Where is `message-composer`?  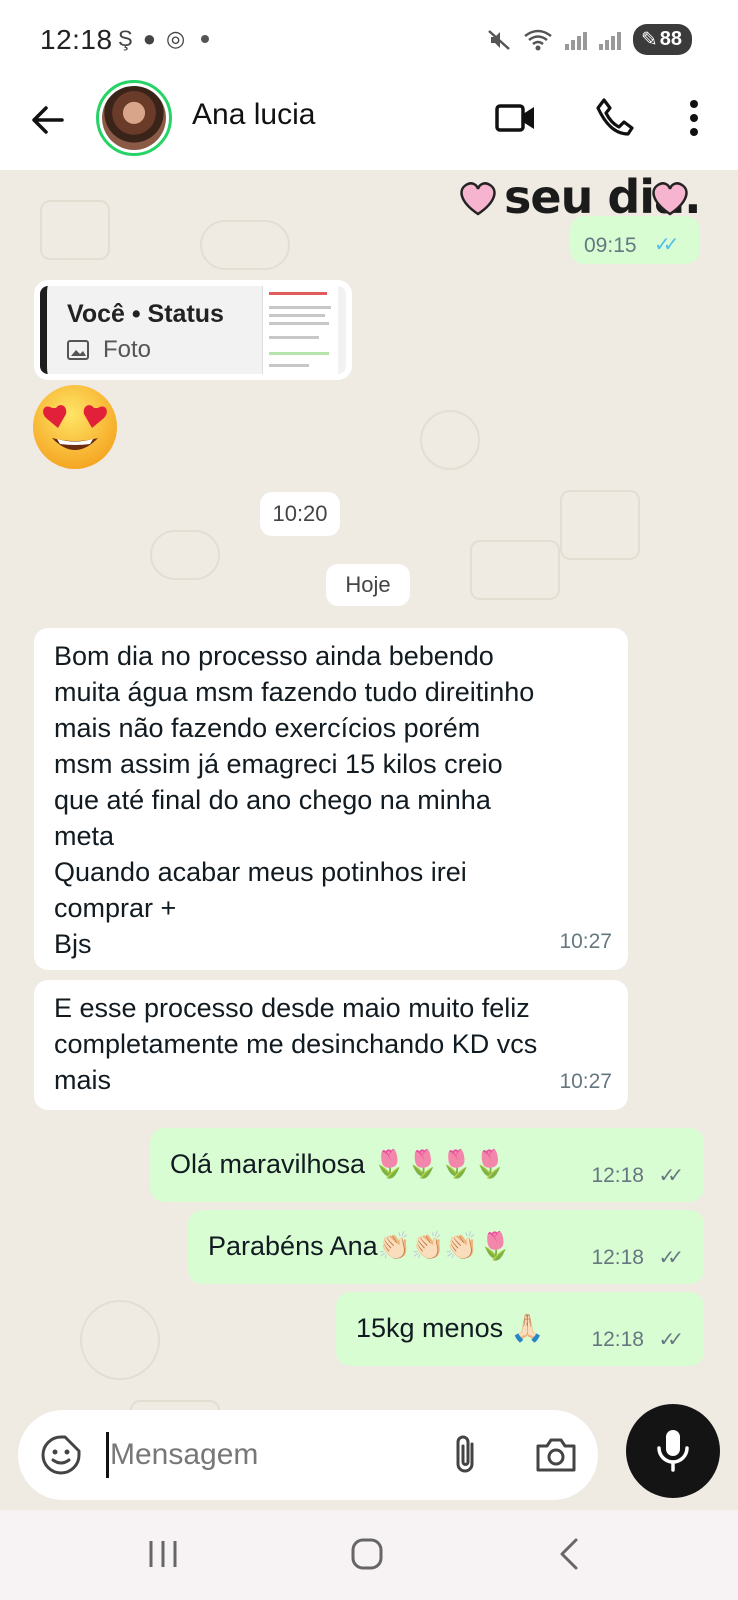
message-composer is located at coordinates (308, 1455).